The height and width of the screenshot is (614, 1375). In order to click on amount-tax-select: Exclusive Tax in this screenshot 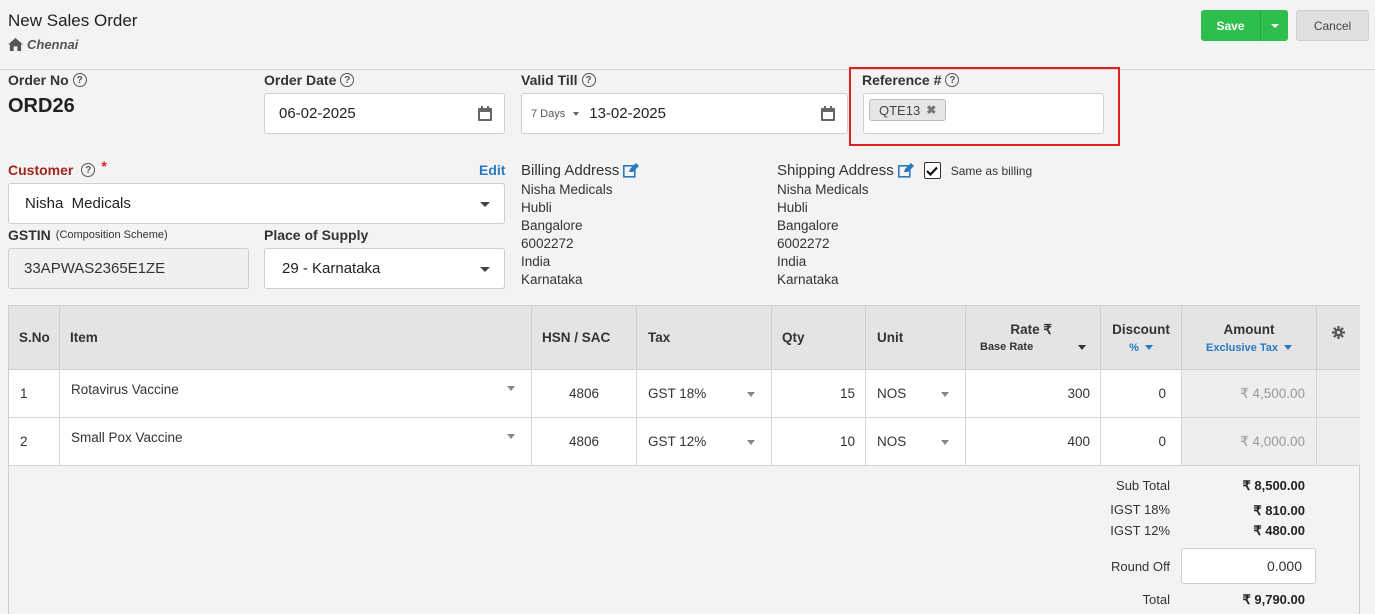, I will do `click(1249, 348)`.